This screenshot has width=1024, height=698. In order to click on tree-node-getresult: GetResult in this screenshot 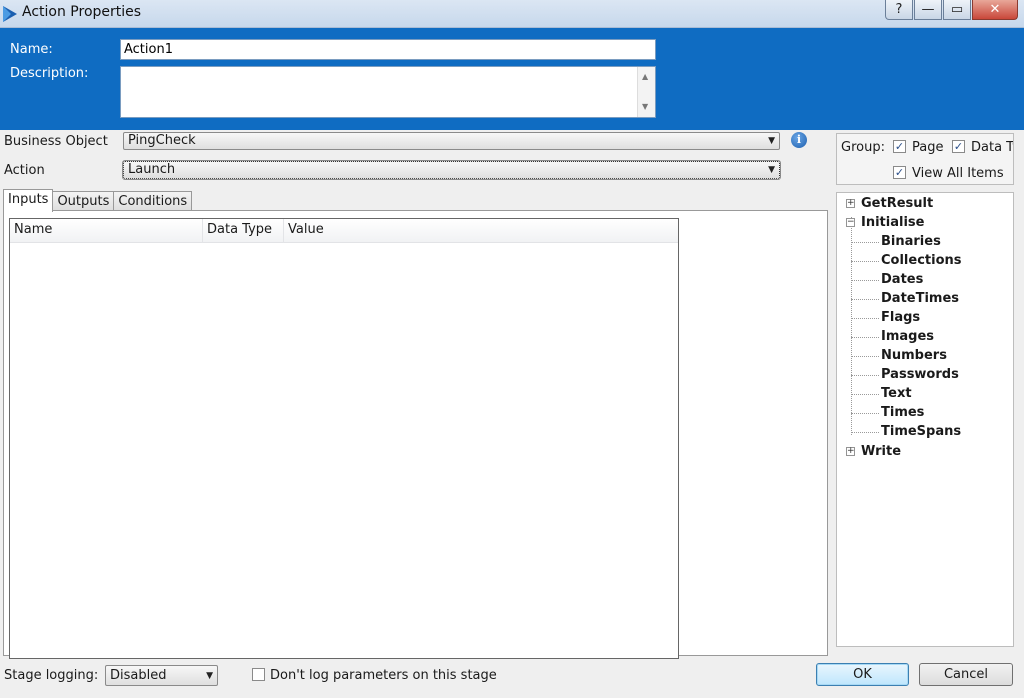, I will do `click(897, 203)`.